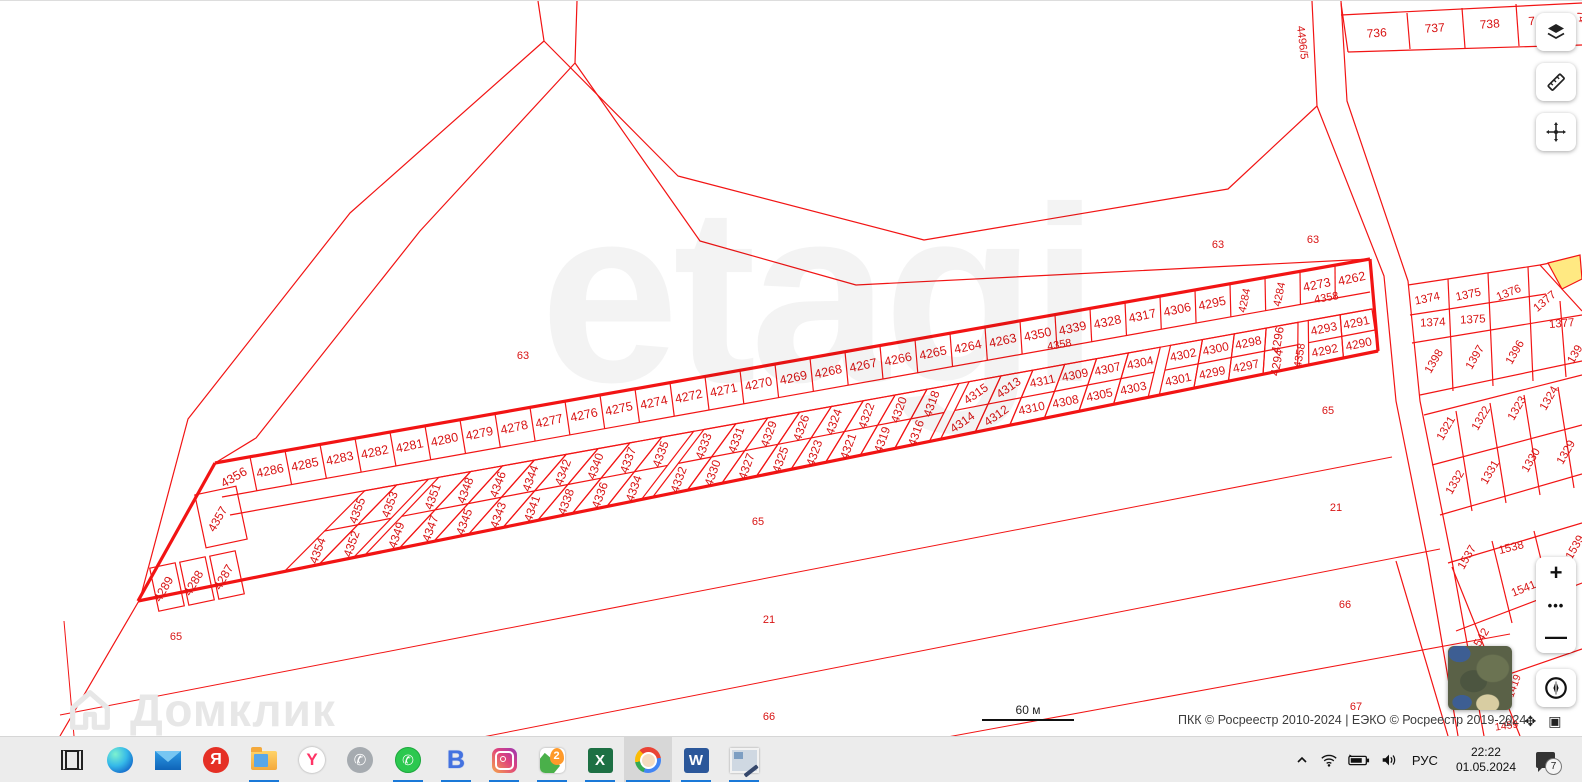 This screenshot has height=782, width=1582. What do you see at coordinates (1246, 365) in the screenshot?
I see `parcel-label: 4297` at bounding box center [1246, 365].